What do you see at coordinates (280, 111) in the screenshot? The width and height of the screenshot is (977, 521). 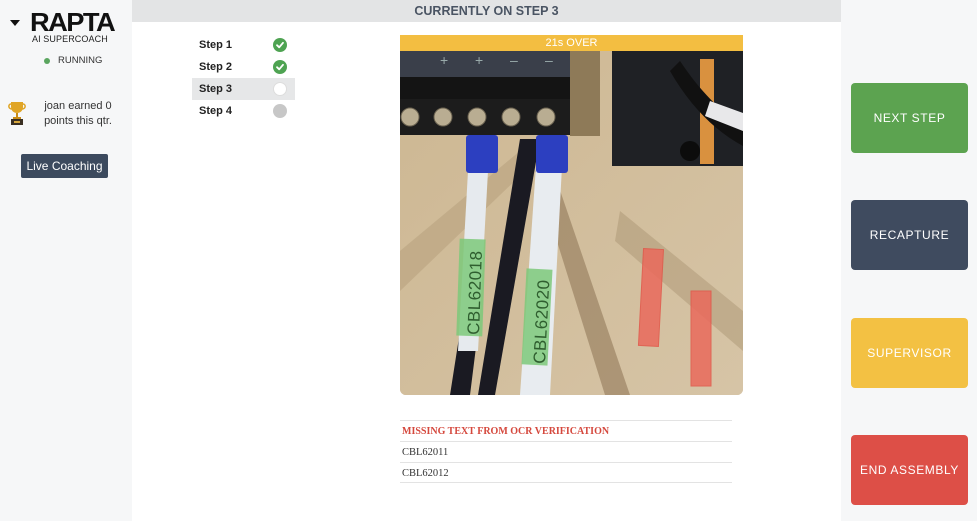 I see `pending-circle-icon` at bounding box center [280, 111].